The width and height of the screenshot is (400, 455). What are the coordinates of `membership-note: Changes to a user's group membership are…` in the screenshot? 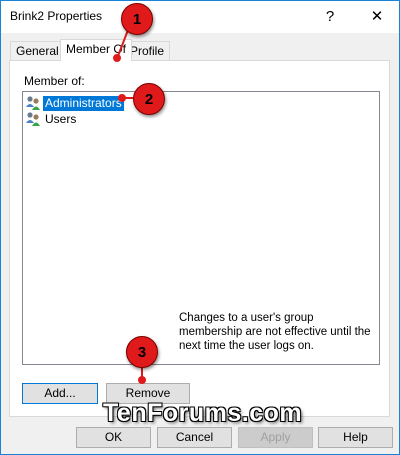 It's located at (275, 332).